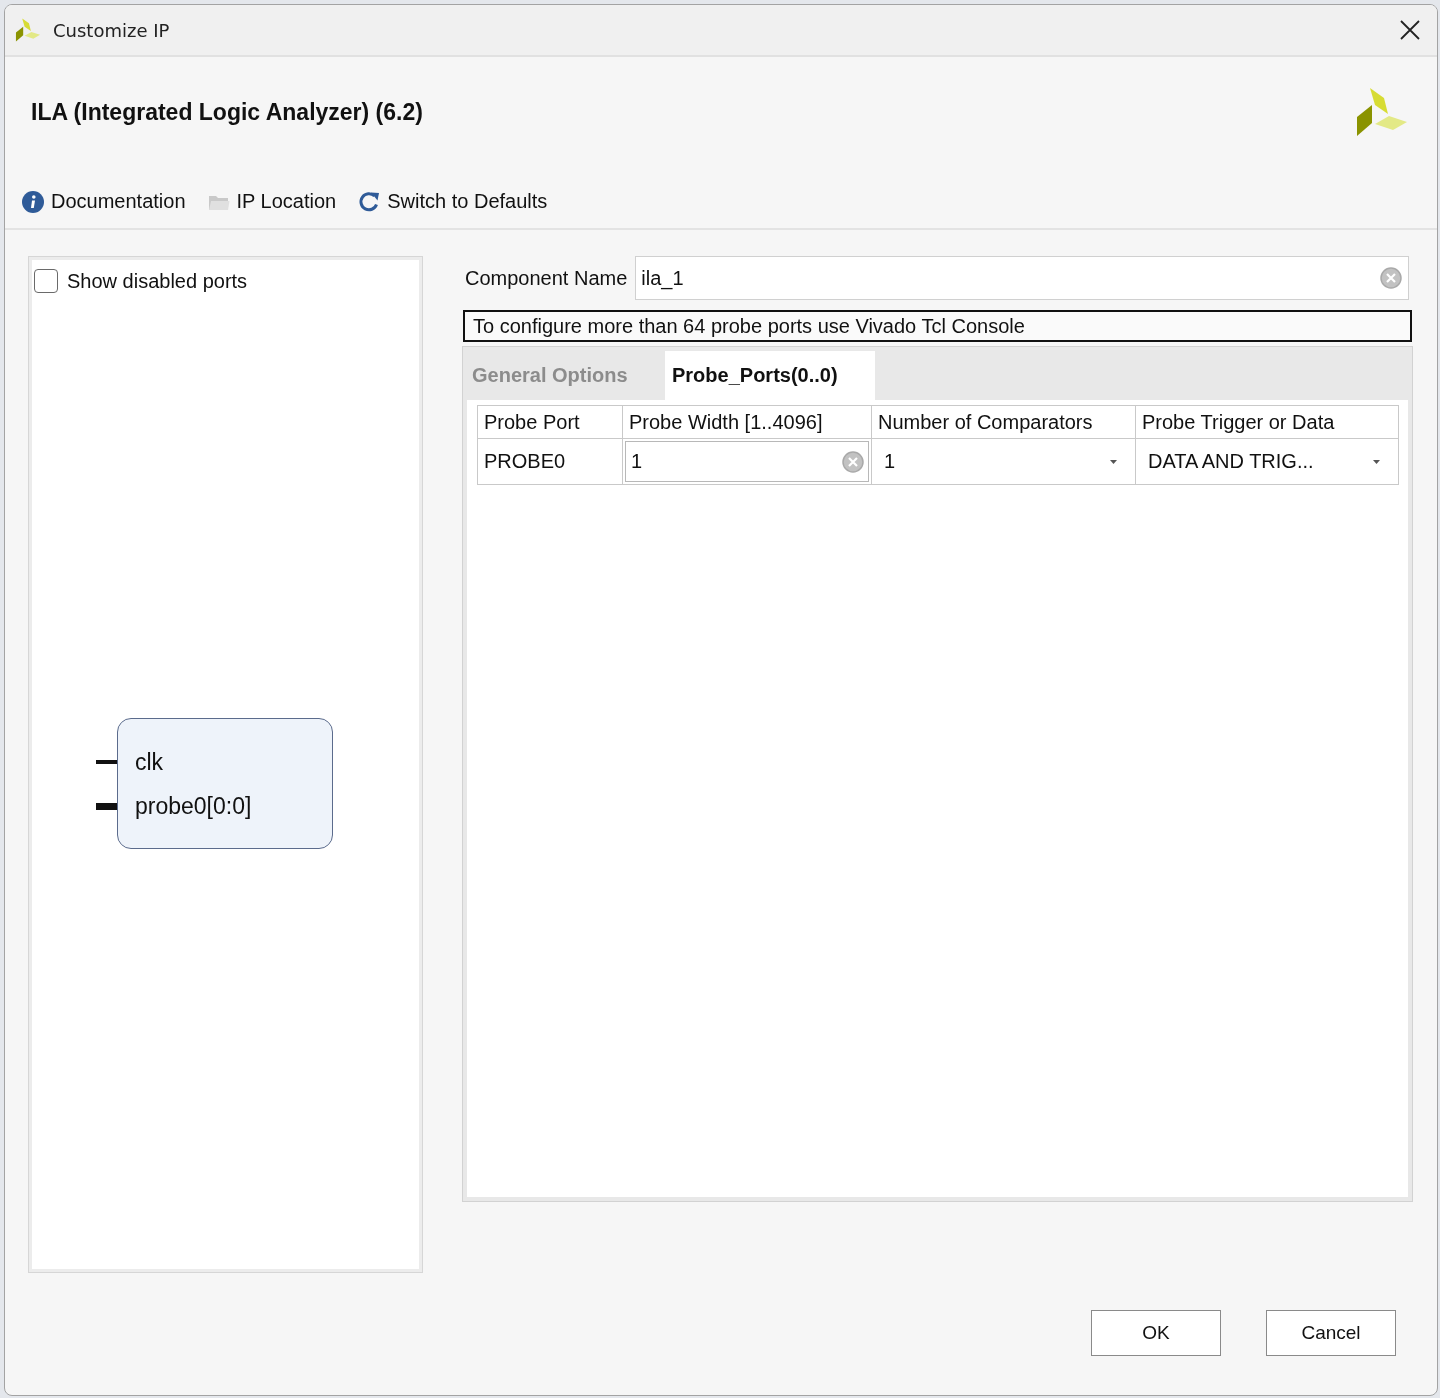 This screenshot has height=1398, width=1440. I want to click on column-header: Number of Comparators, so click(1003, 422).